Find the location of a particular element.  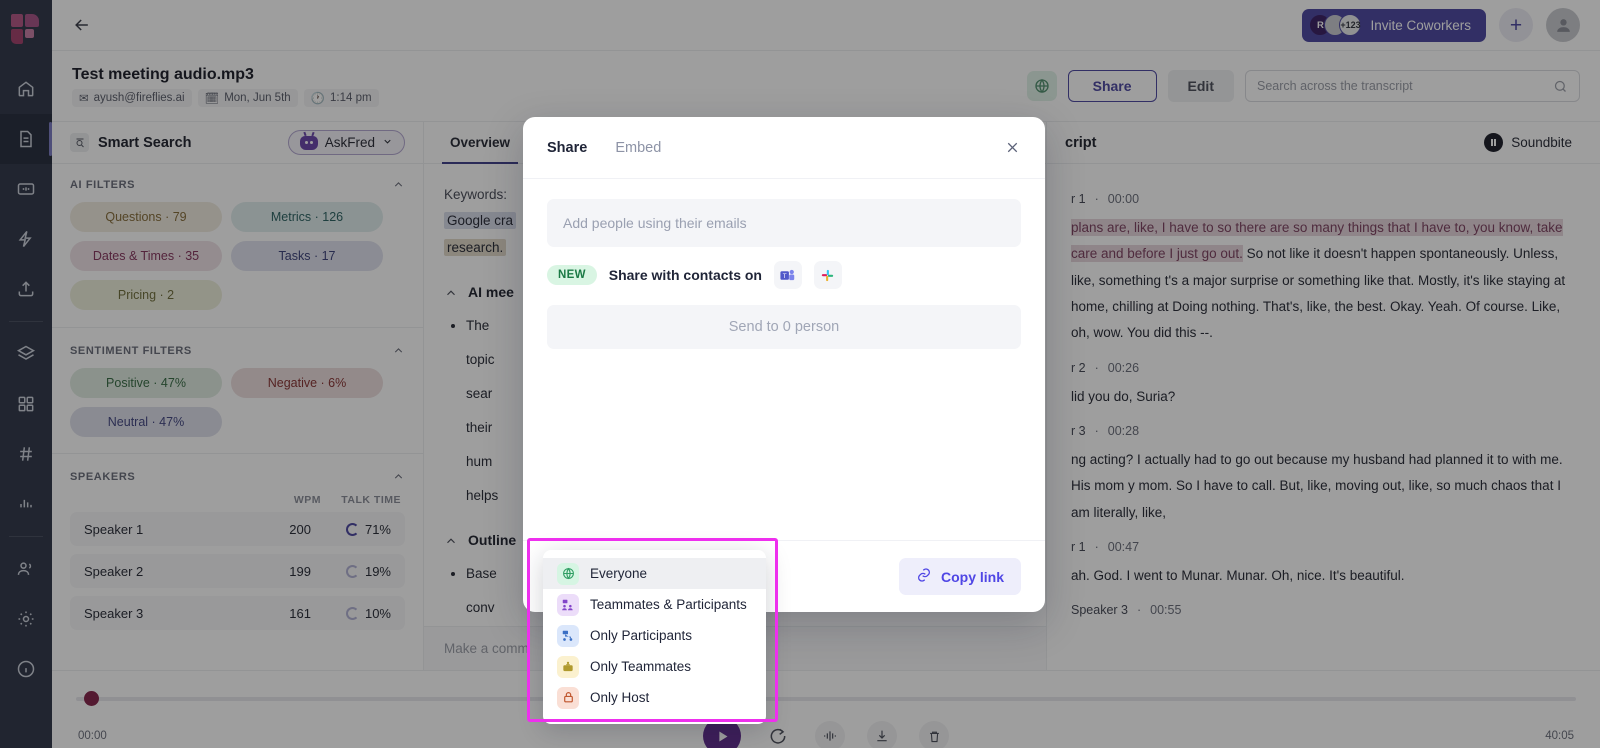

email-field is located at coordinates (784, 223).